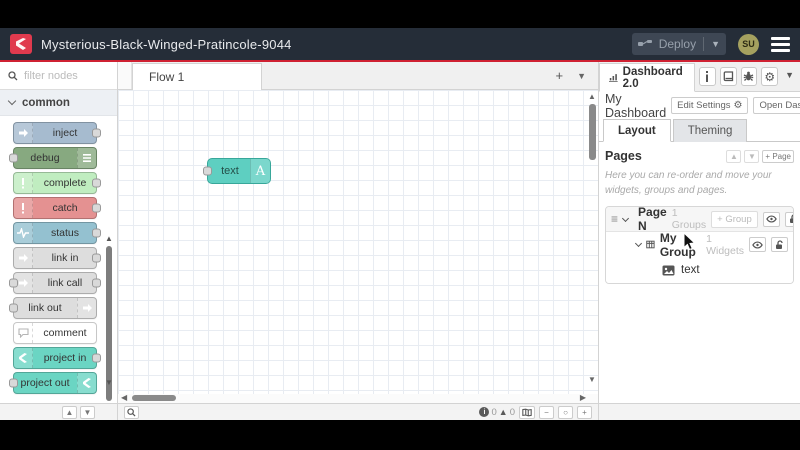 This screenshot has height=450, width=800. What do you see at coordinates (154, 398) in the screenshot?
I see `h-scrollbar-thumb` at bounding box center [154, 398].